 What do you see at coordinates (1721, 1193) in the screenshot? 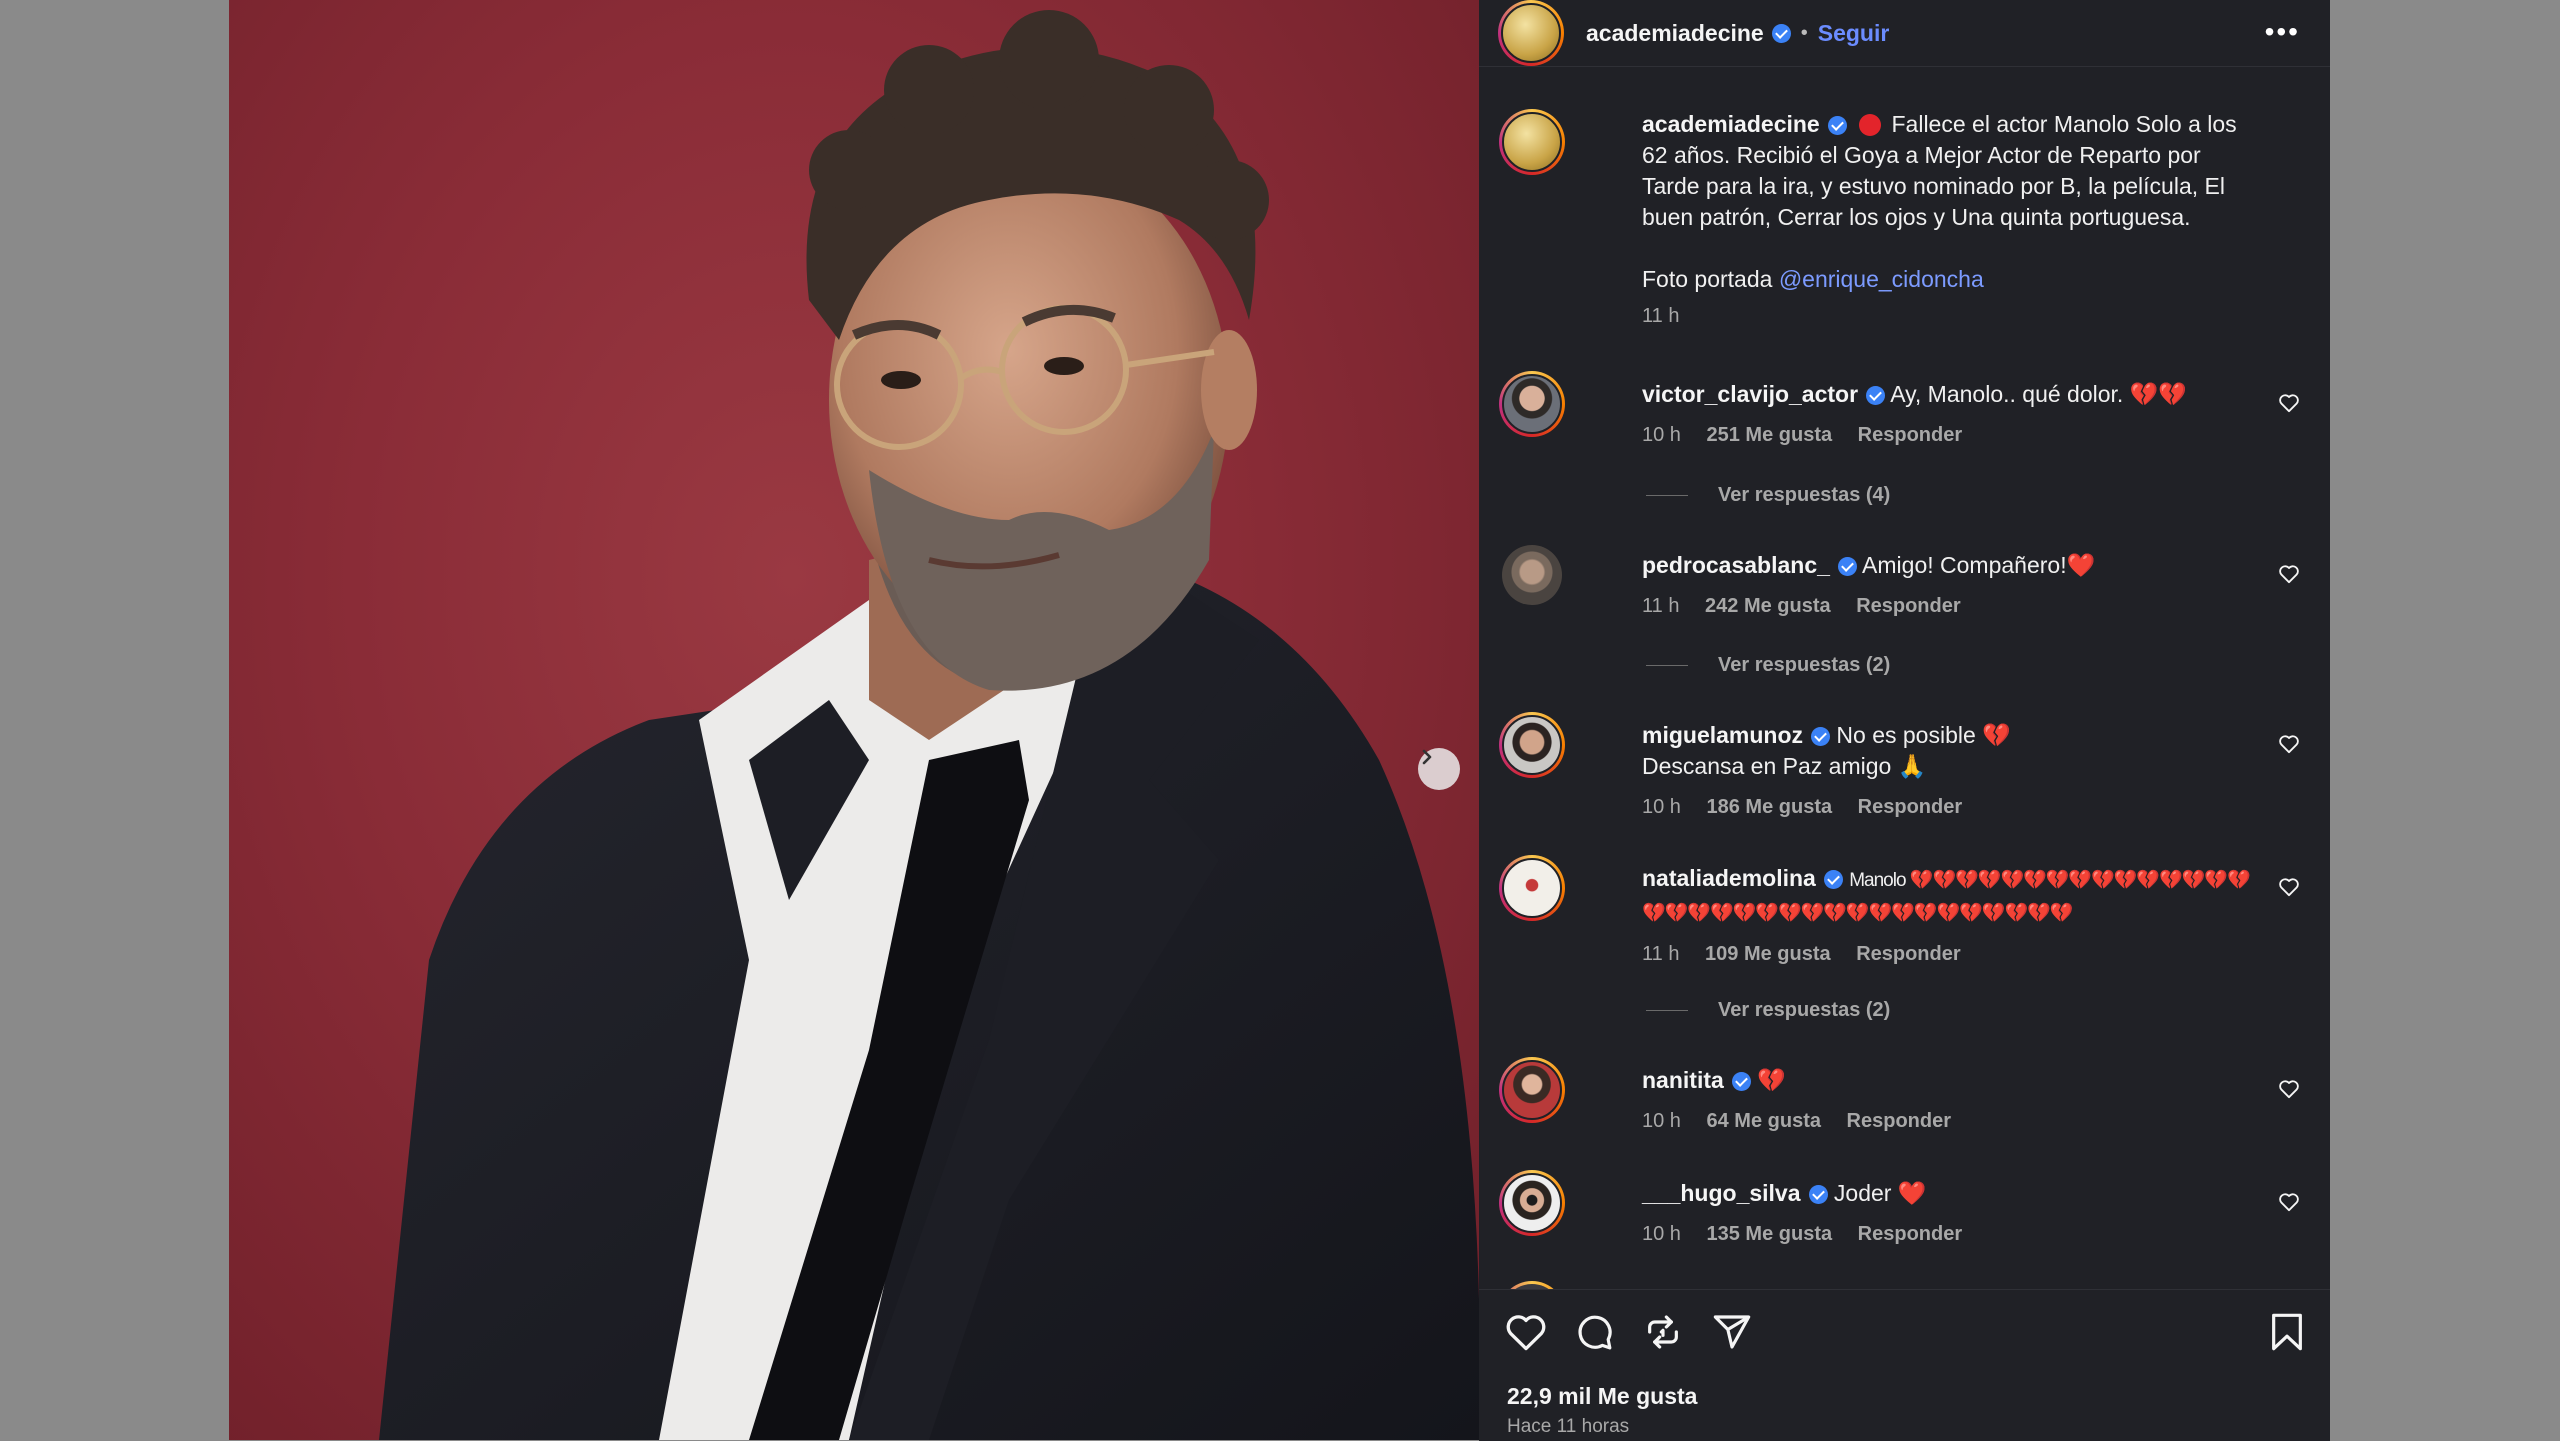
I see `comment-username: ___hugo_silva` at bounding box center [1721, 1193].